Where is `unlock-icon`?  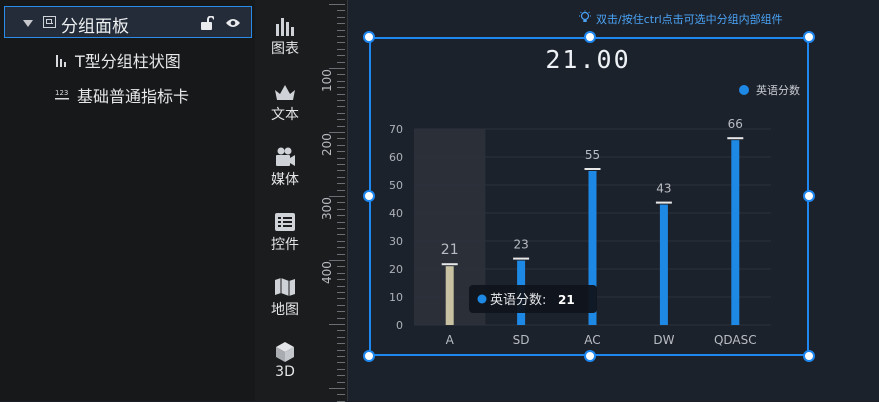
unlock-icon is located at coordinates (207, 23).